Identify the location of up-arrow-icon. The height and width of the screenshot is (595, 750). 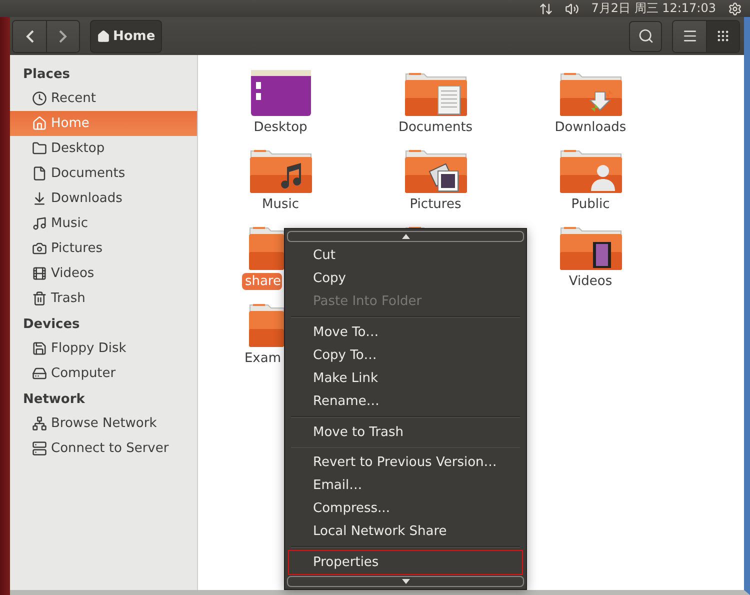
(406, 236).